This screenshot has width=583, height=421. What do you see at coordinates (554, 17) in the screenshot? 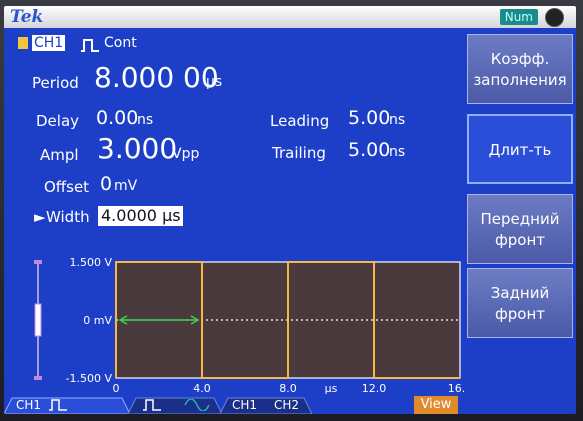
I see `lock-status-icon` at bounding box center [554, 17].